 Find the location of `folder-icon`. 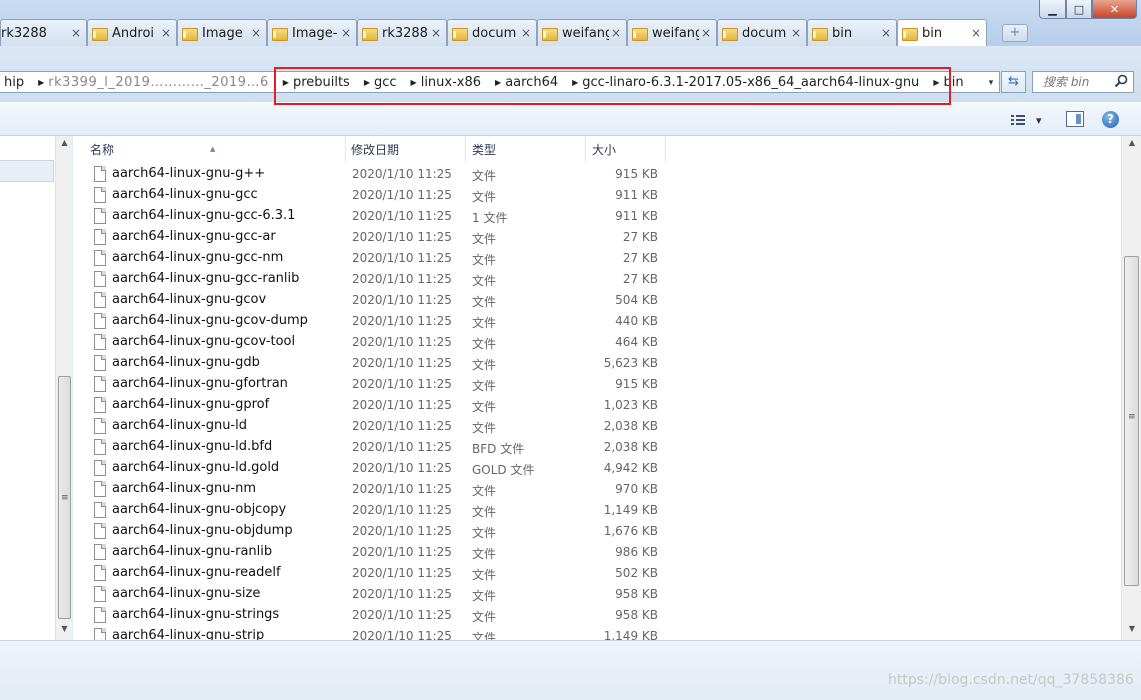

folder-icon is located at coordinates (100, 34).